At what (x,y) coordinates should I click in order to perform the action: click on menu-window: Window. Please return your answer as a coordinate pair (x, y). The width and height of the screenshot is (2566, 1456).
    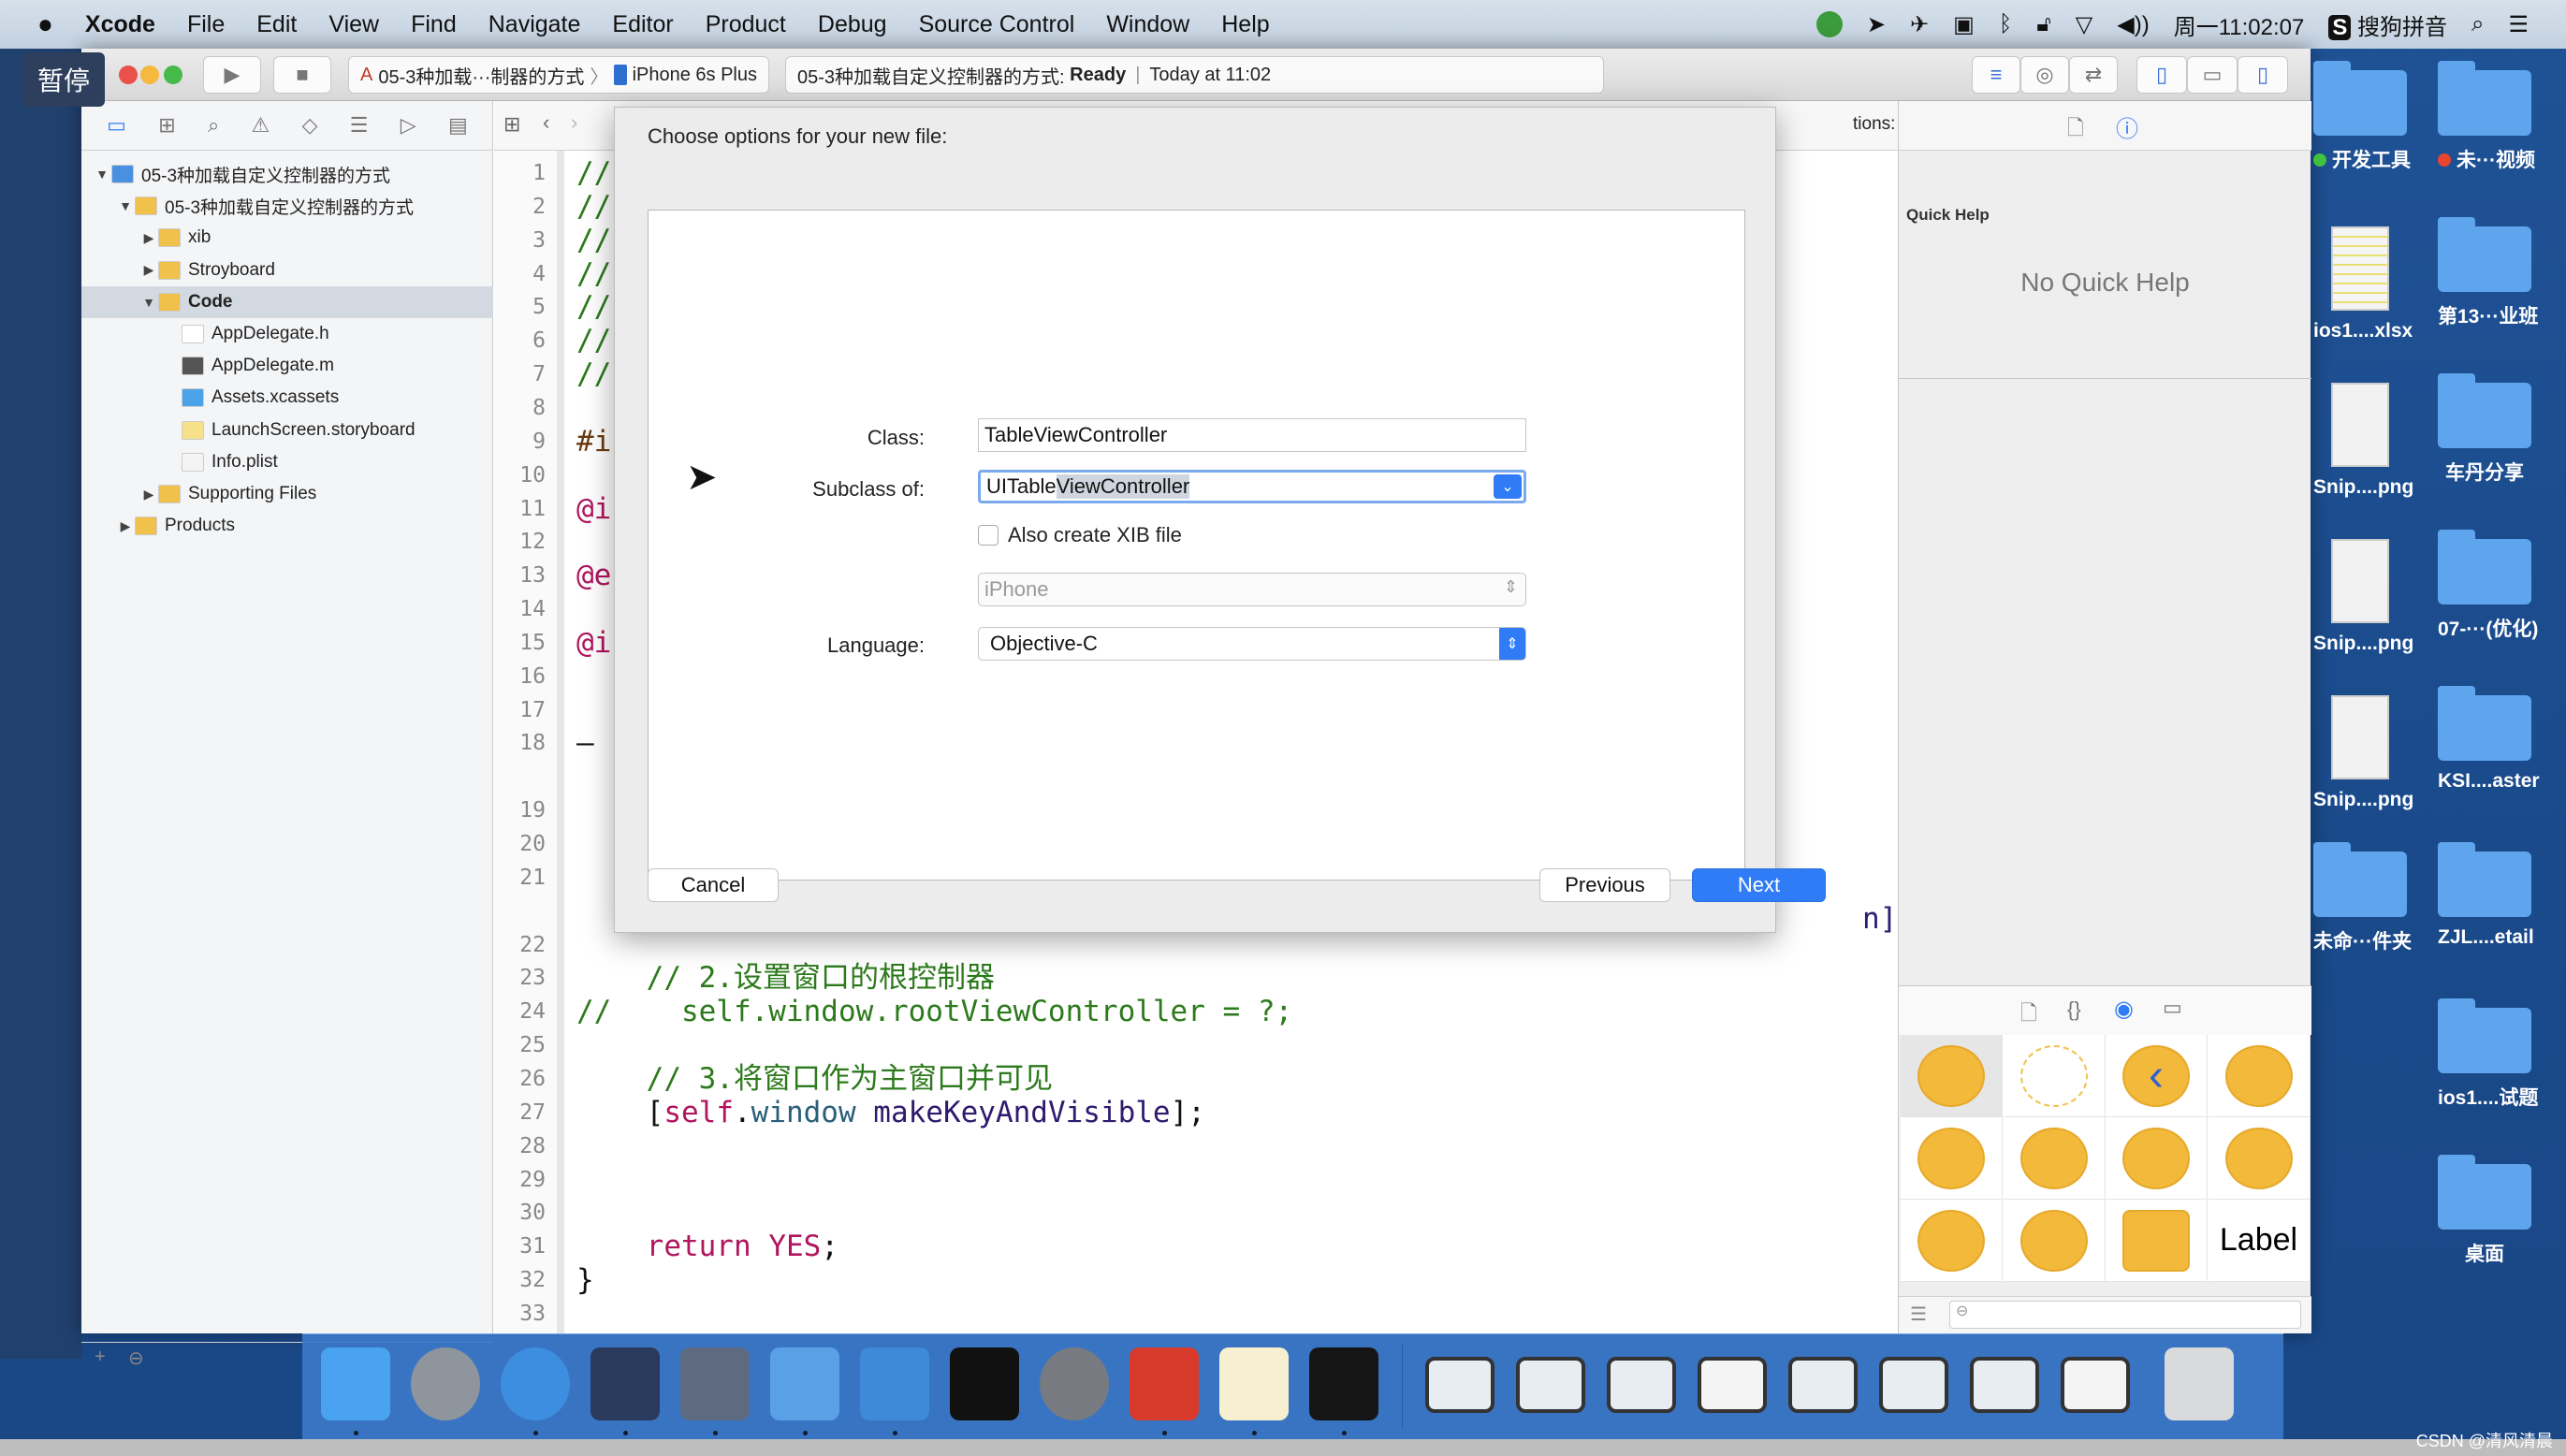
    Looking at the image, I should click on (1147, 24).